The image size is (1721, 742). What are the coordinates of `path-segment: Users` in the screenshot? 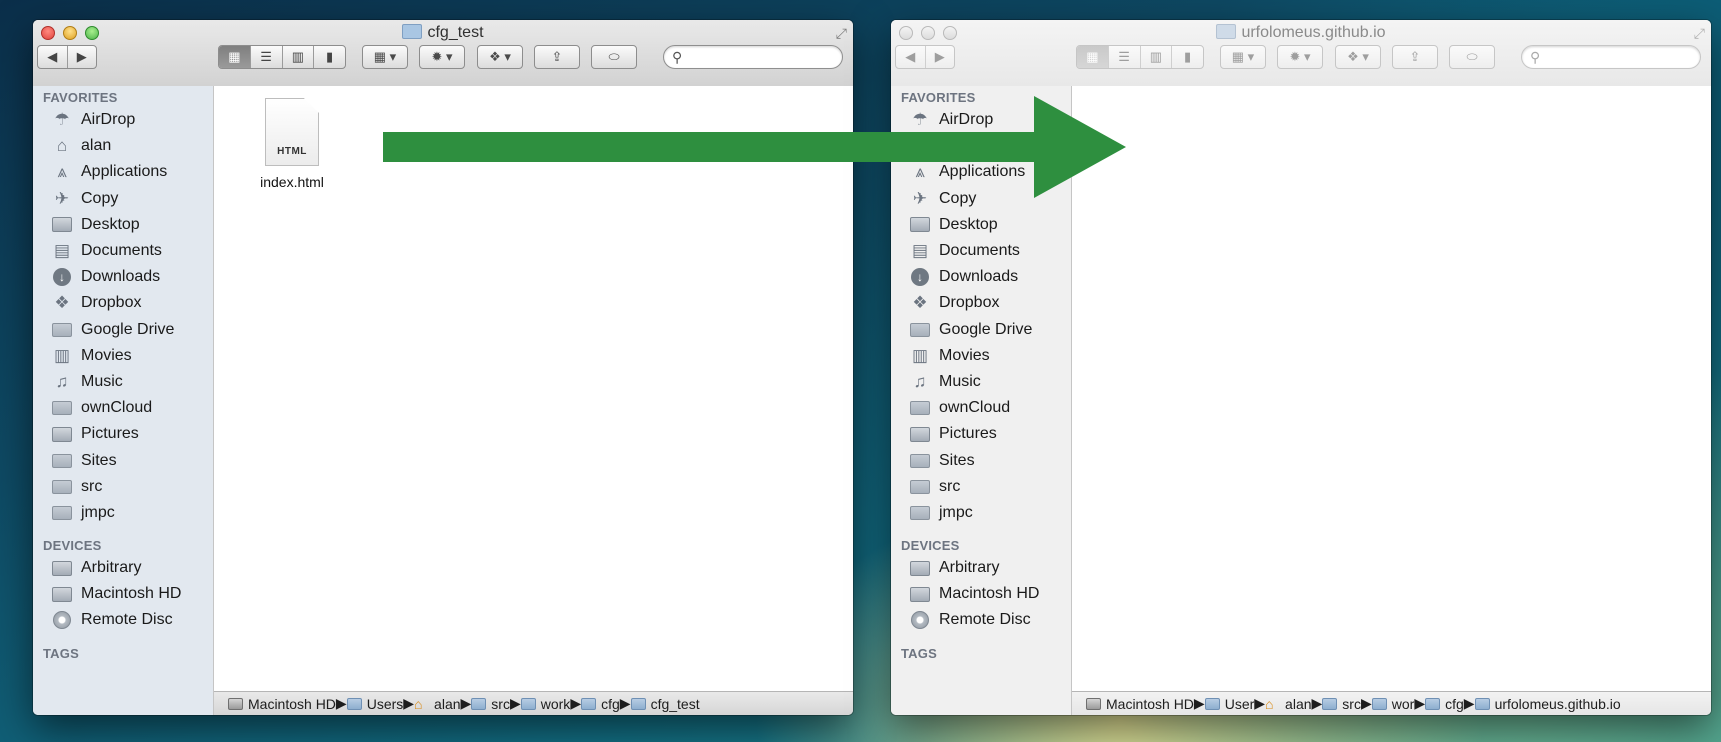 It's located at (374, 704).